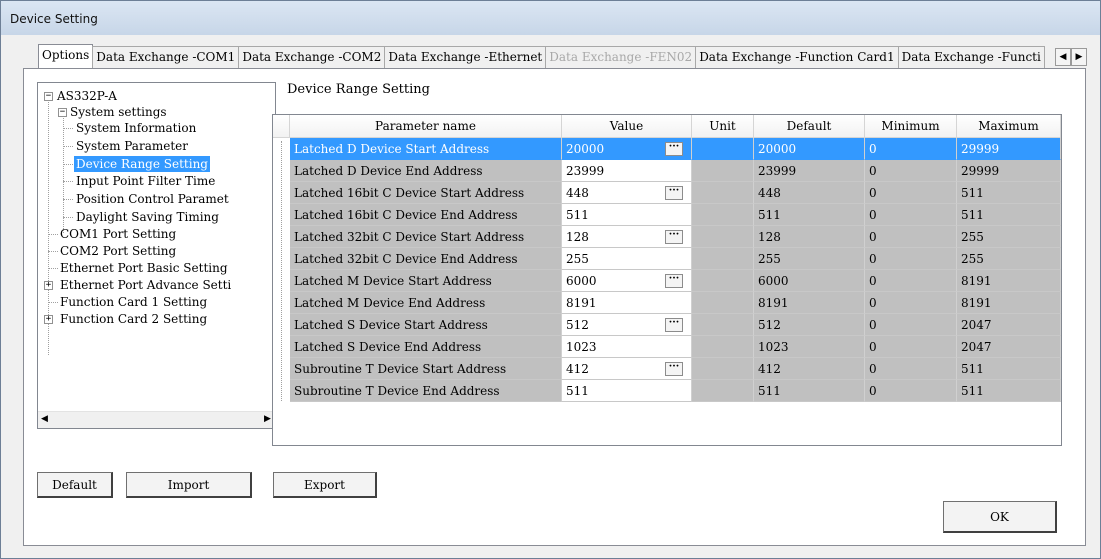  What do you see at coordinates (971, 57) in the screenshot?
I see `tab-data-exchange-function-card2: Data Exchange -Functi` at bounding box center [971, 57].